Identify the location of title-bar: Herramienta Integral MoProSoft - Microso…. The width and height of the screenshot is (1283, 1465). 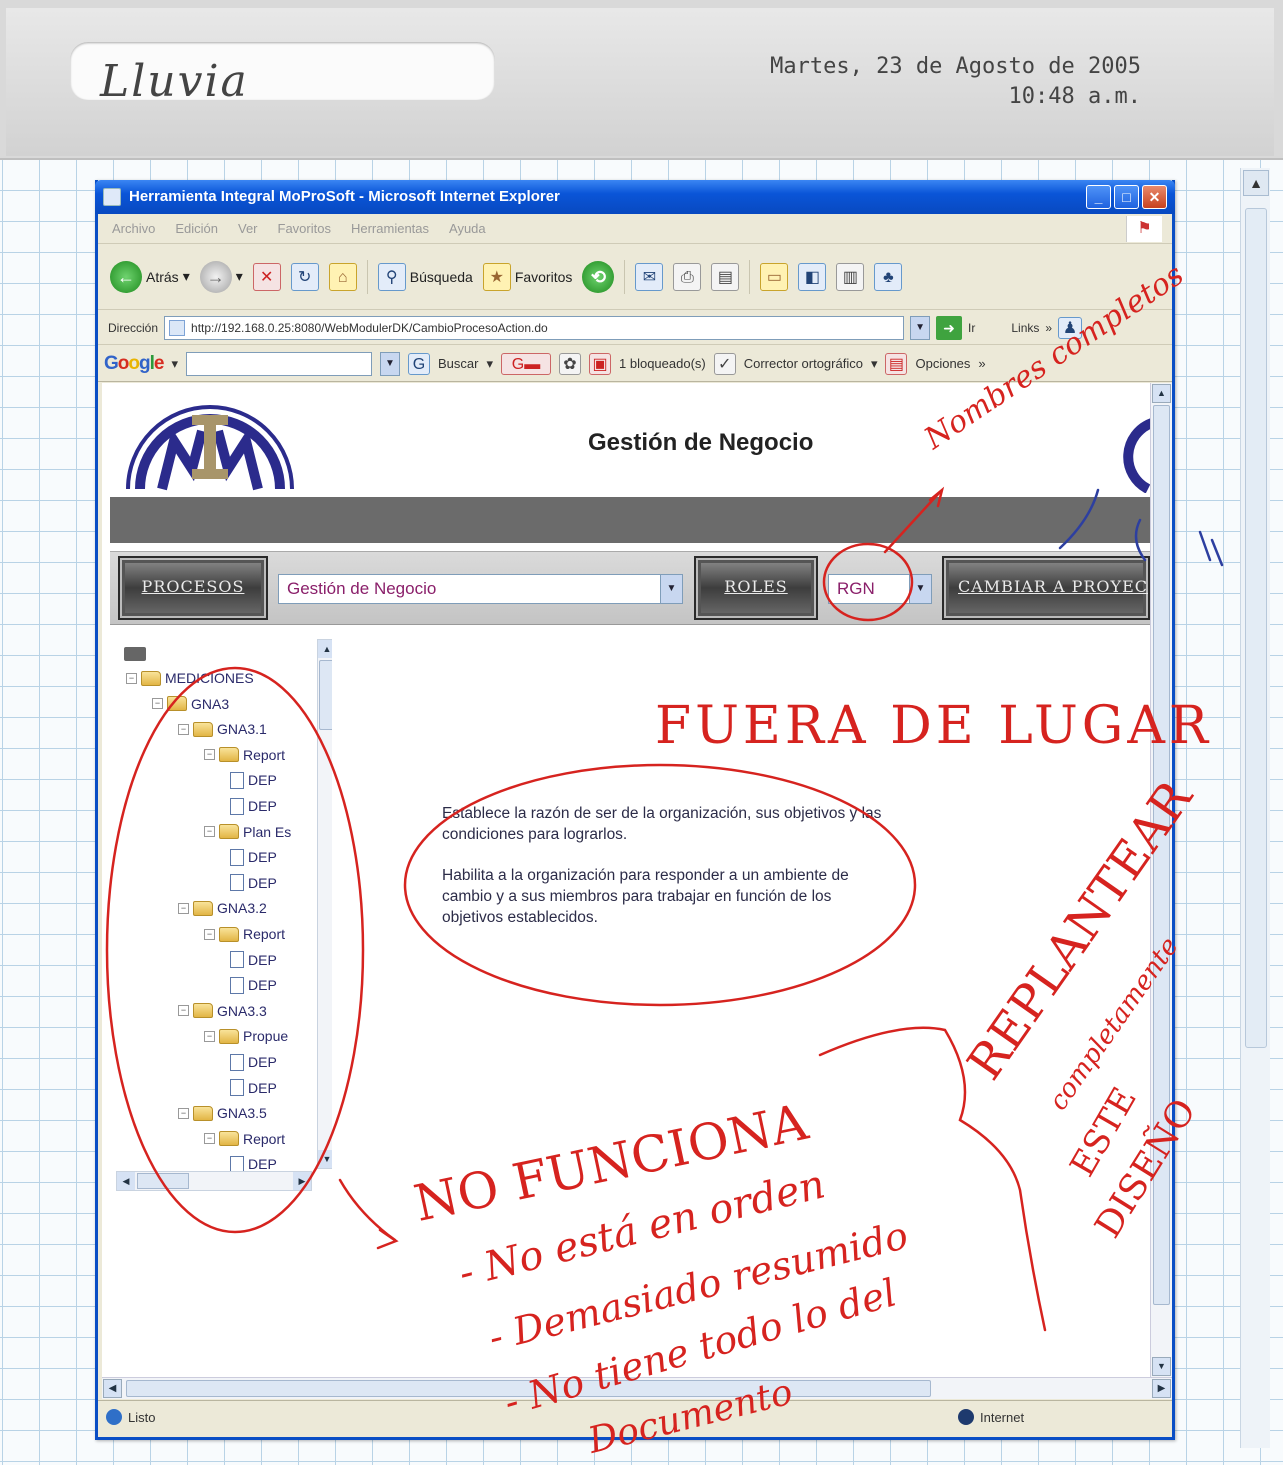
(635, 197).